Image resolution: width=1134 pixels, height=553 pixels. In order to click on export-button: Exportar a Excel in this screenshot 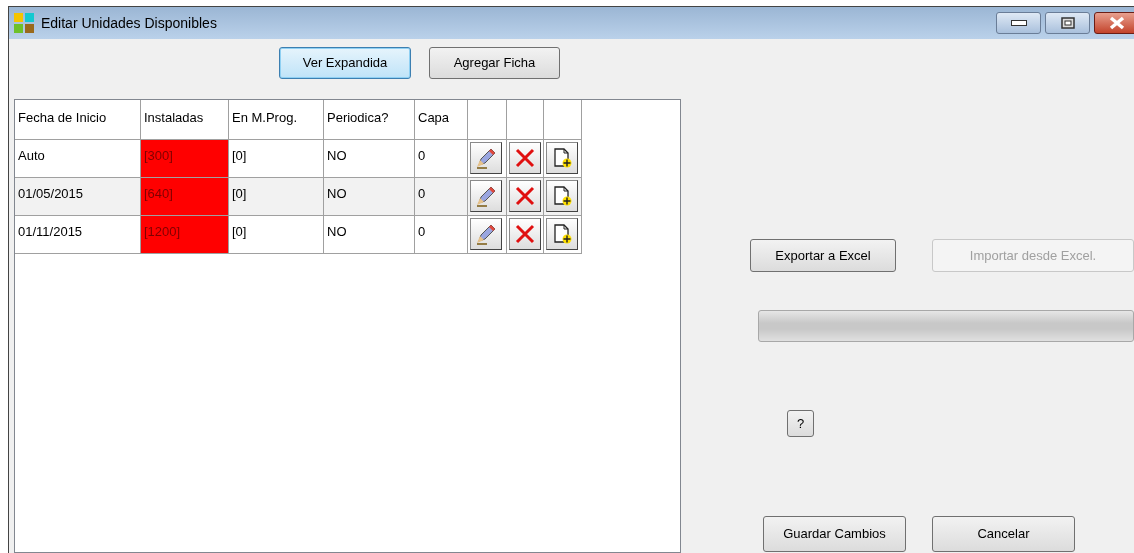, I will do `click(823, 255)`.